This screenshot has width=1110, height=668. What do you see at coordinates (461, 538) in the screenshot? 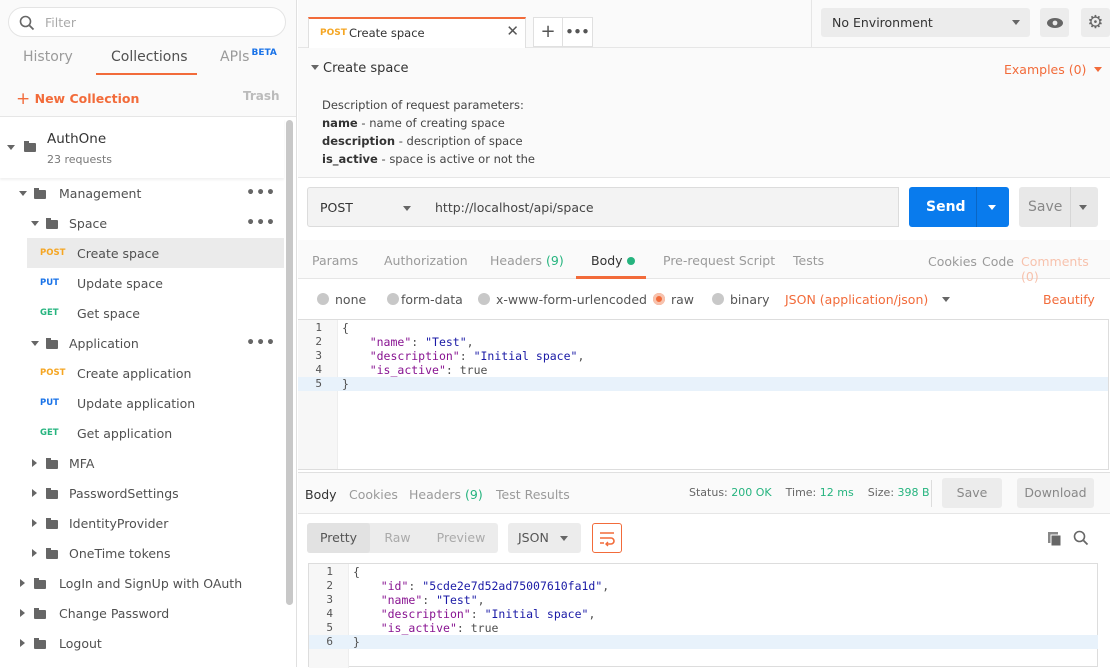
I see `view-preview: Preview` at bounding box center [461, 538].